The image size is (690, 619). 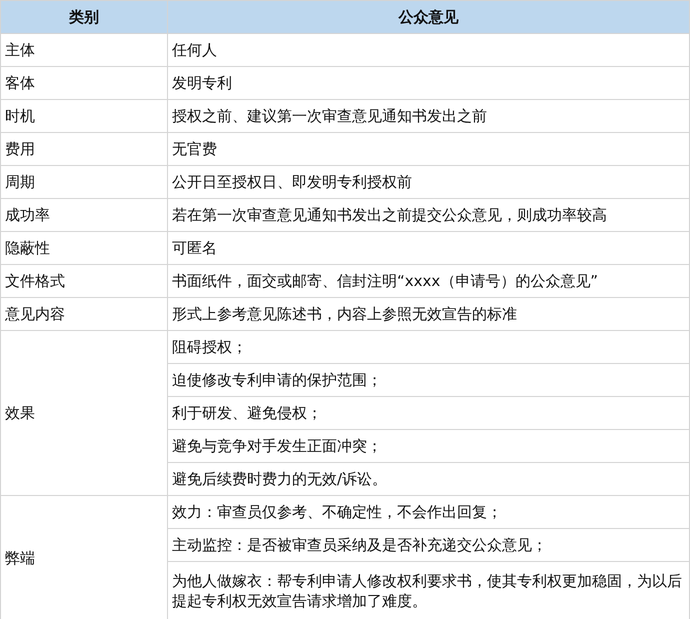 I want to click on category-cell: 主体, so click(x=84, y=50).